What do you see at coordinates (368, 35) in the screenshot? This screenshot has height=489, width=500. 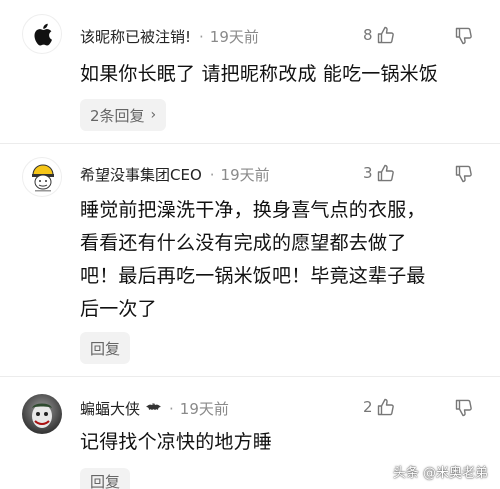 I see `like-count: 8` at bounding box center [368, 35].